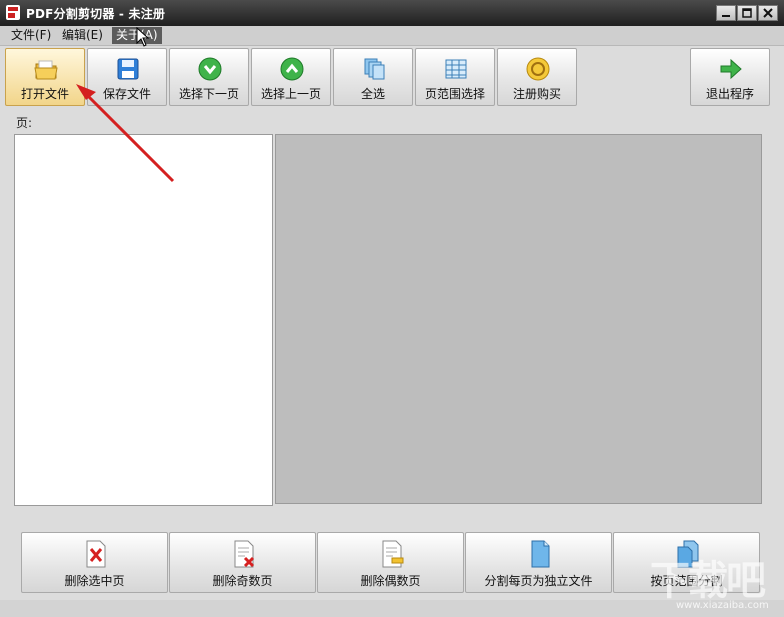 This screenshot has width=784, height=617. What do you see at coordinates (210, 69) in the screenshot?
I see `select-next-page-icon` at bounding box center [210, 69].